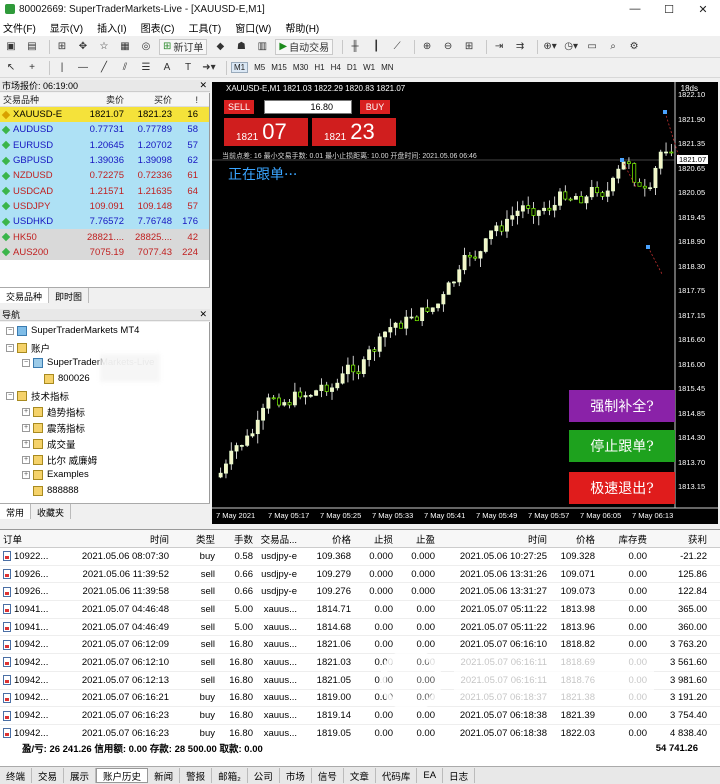 This screenshot has width=720, height=784. Describe the element at coordinates (427, 47) in the screenshot. I see `zoom-in-icon: ⊕` at that location.